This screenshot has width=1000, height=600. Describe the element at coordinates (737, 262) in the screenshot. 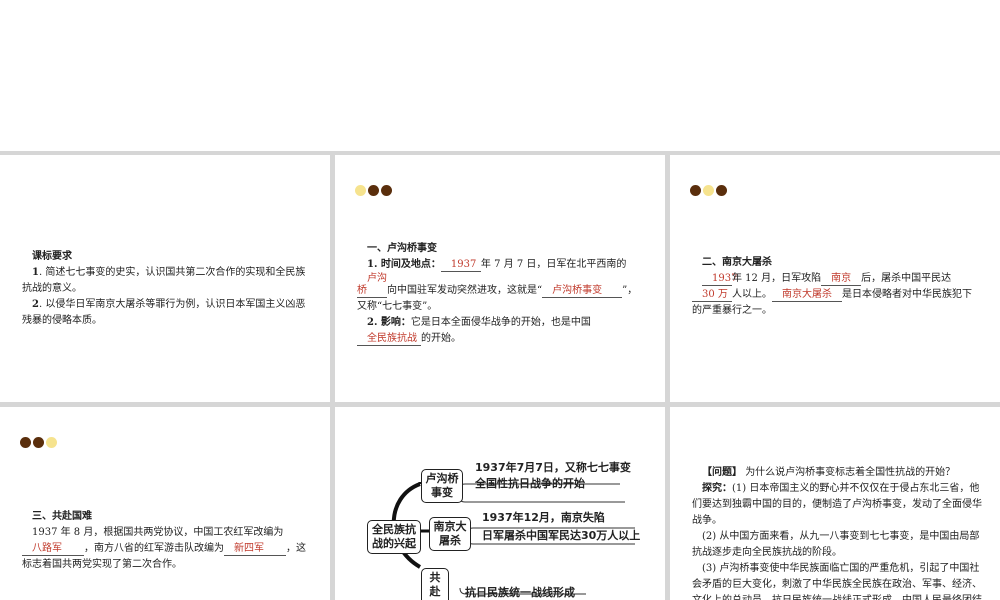

I see `heading: 二、南京大屠杀` at that location.